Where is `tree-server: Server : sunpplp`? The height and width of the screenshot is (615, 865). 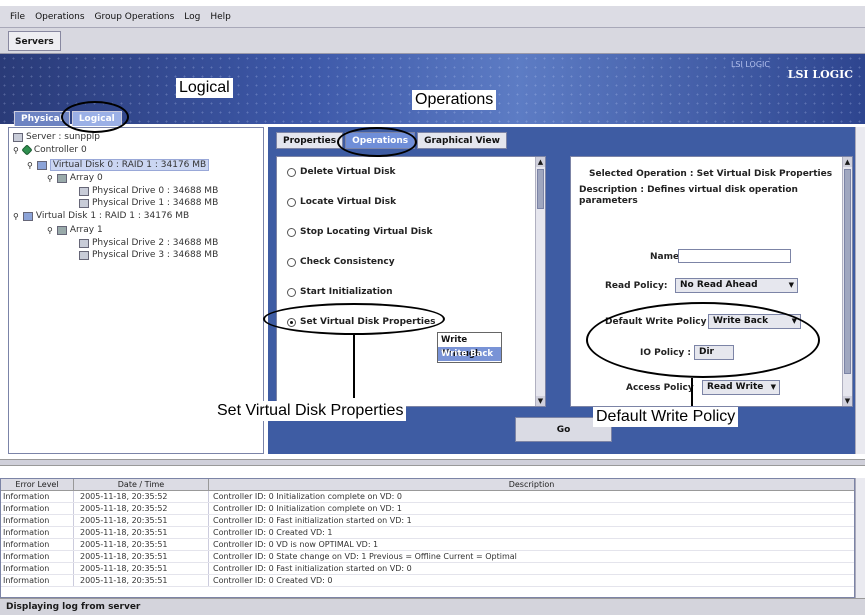 tree-server: Server : sunpplp is located at coordinates (56, 137).